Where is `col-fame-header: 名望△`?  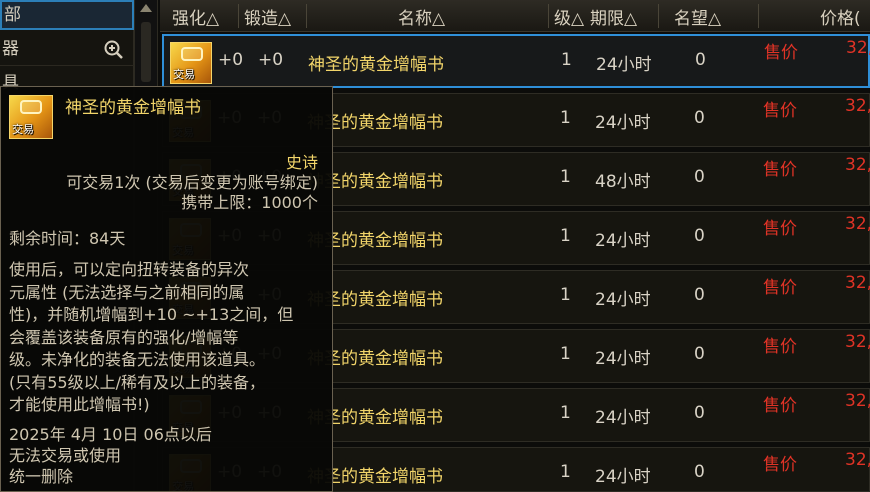
col-fame-header: 名望△ is located at coordinates (697, 16).